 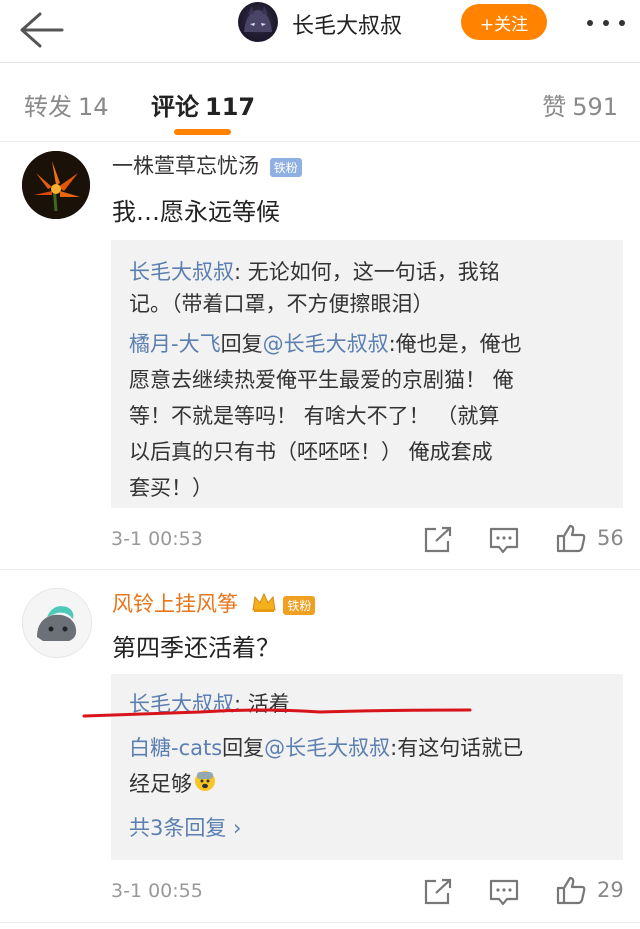 What do you see at coordinates (590, 891) in the screenshot?
I see `like-button: 29` at bounding box center [590, 891].